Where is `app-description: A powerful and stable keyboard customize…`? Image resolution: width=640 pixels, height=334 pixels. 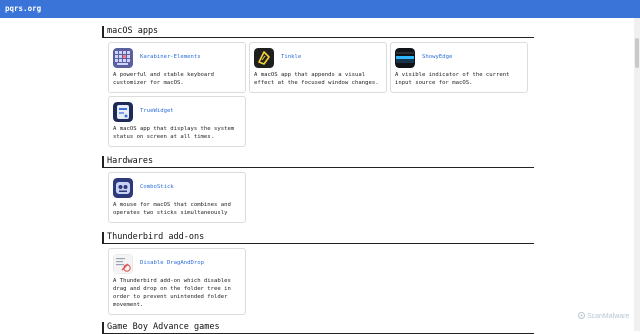
app-description: A powerful and stable keyboard customize… is located at coordinates (164, 79).